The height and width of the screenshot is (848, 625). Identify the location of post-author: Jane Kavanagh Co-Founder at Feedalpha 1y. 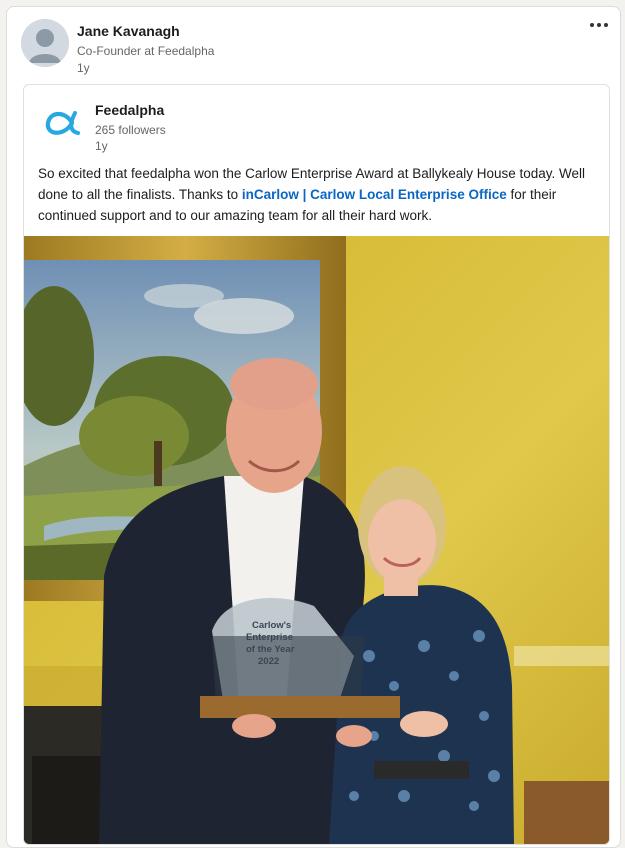
(281, 49).